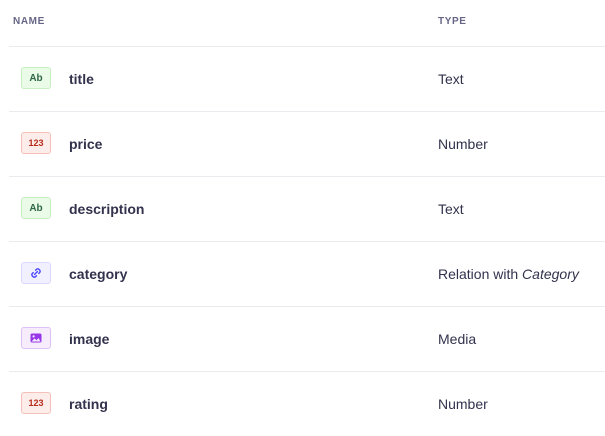 This screenshot has height=436, width=605. I want to click on field-name: price, so click(86, 144).